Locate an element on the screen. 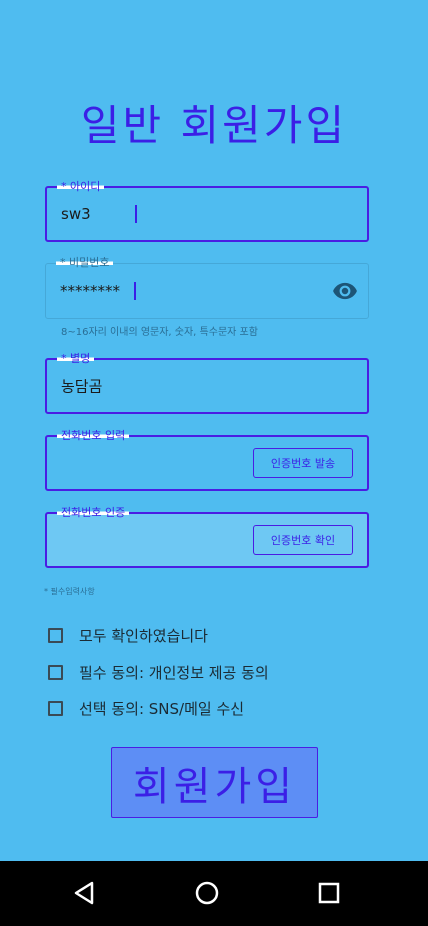 This screenshot has height=926, width=428. password-hint: 8~16자리 이내의 영문자, 숫자, 특수문자 포함 is located at coordinates (159, 332).